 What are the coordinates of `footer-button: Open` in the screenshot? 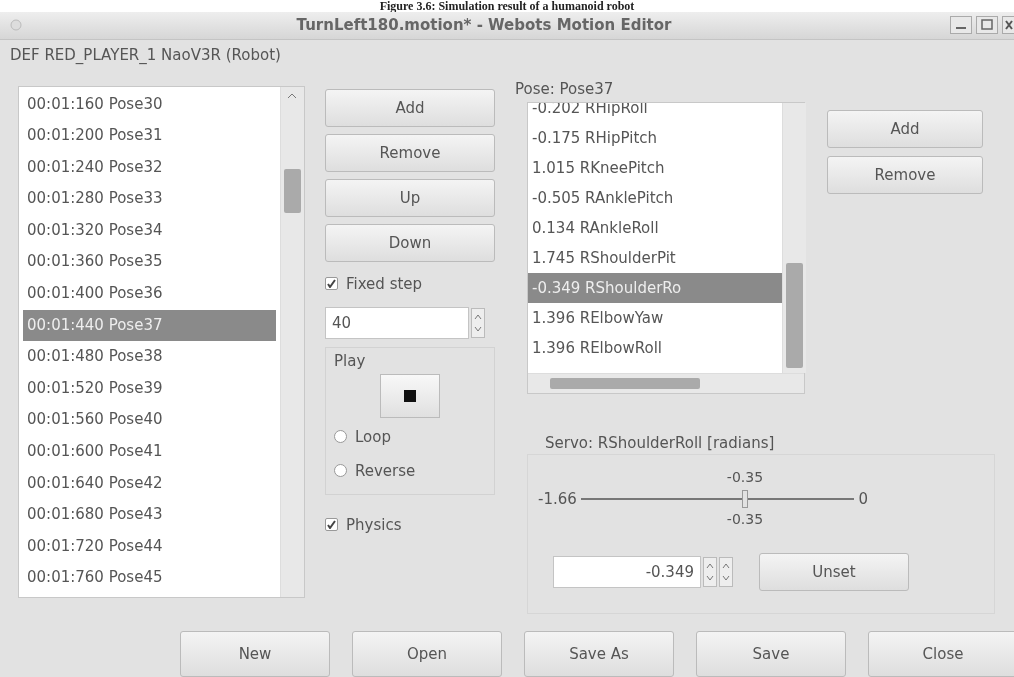 It's located at (427, 654).